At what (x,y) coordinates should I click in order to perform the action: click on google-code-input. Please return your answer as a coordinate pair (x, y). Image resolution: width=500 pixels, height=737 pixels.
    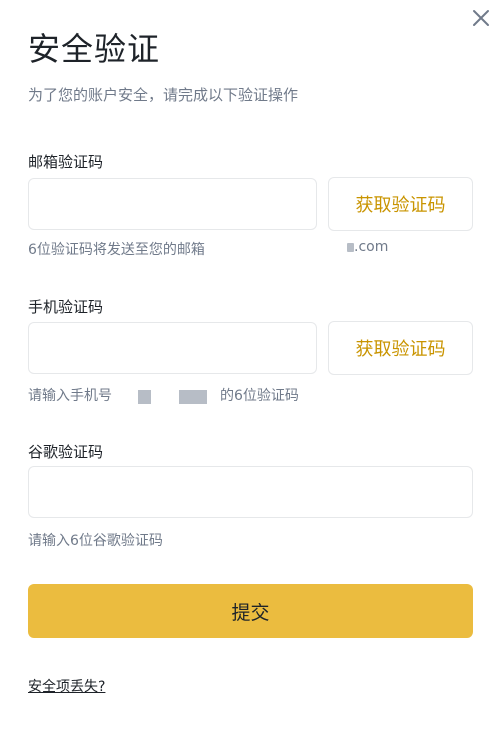
    Looking at the image, I should click on (250, 492).